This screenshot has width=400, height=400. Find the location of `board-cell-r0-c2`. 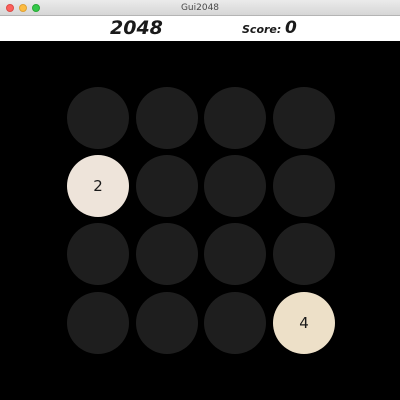

board-cell-r0-c2 is located at coordinates (235, 118).